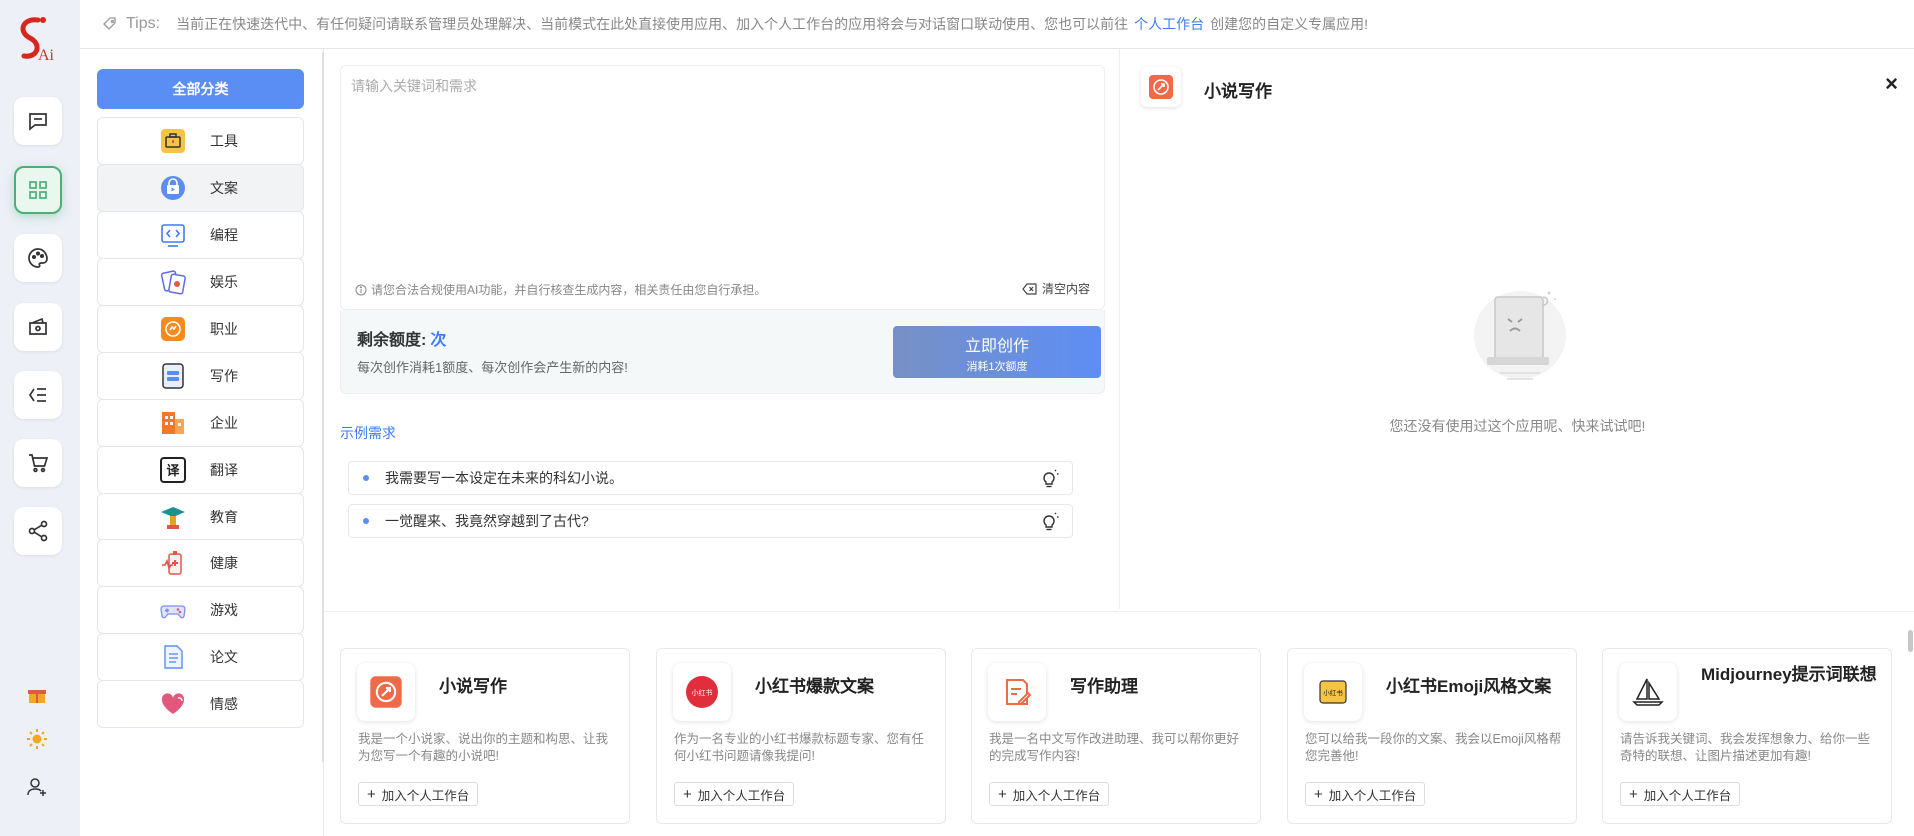  I want to click on page-scrollbar, so click(1910, 641).